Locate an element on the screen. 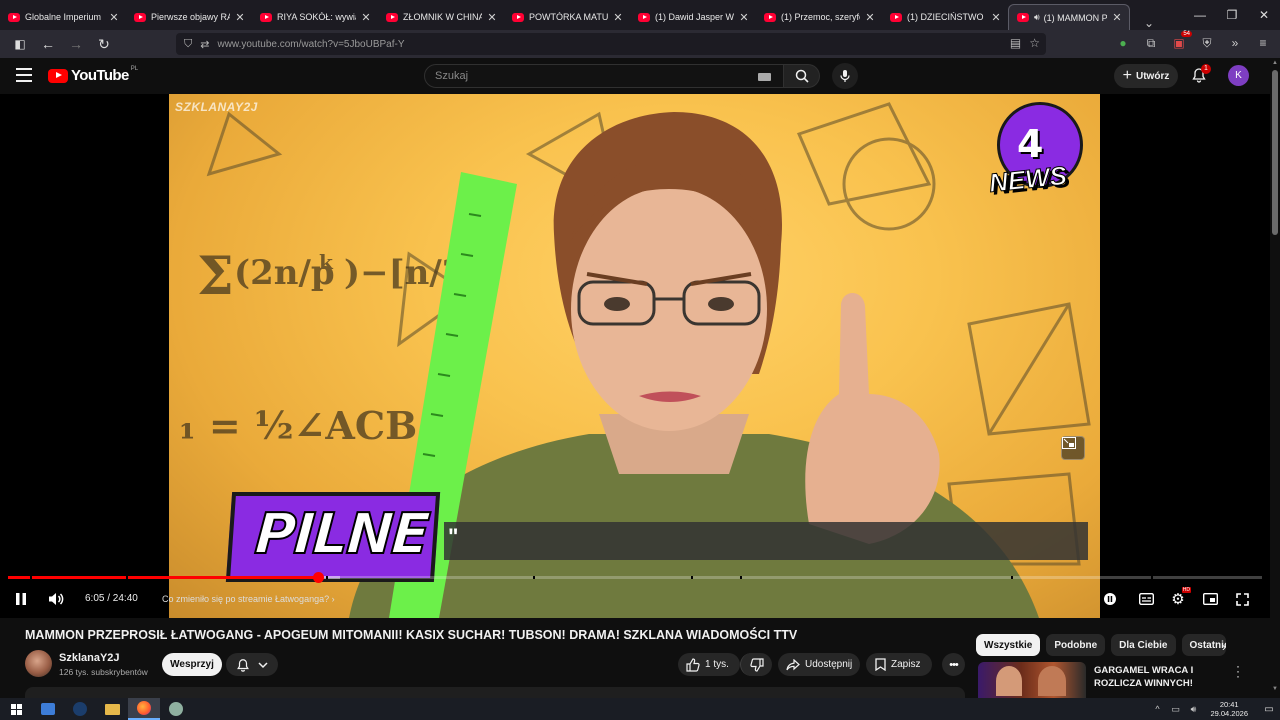 This screenshot has height=720, width=1280. shield-icon: ⛉ is located at coordinates (188, 44).